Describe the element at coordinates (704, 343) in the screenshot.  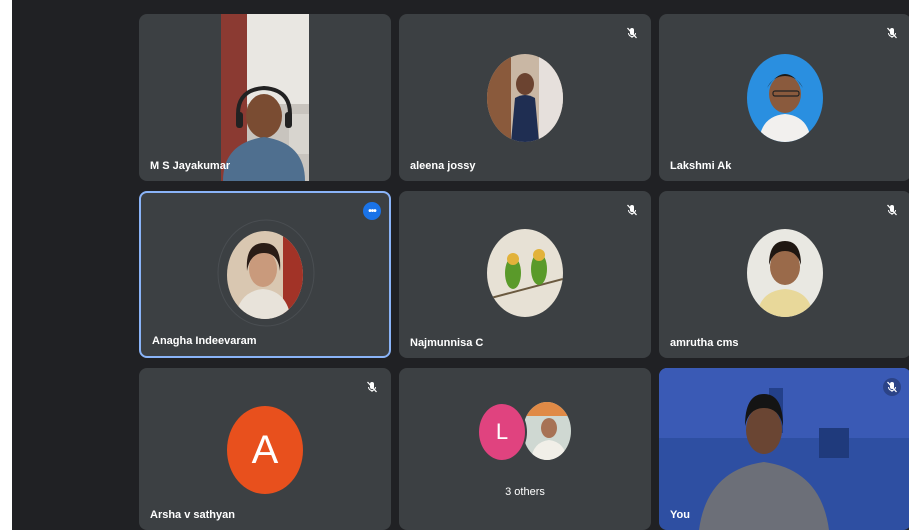
I see `participant-name: amrutha cms` at that location.